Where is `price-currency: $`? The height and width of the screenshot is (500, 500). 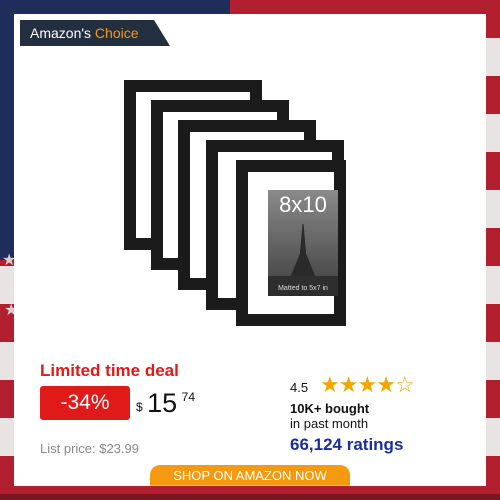 price-currency: $ is located at coordinates (139, 407).